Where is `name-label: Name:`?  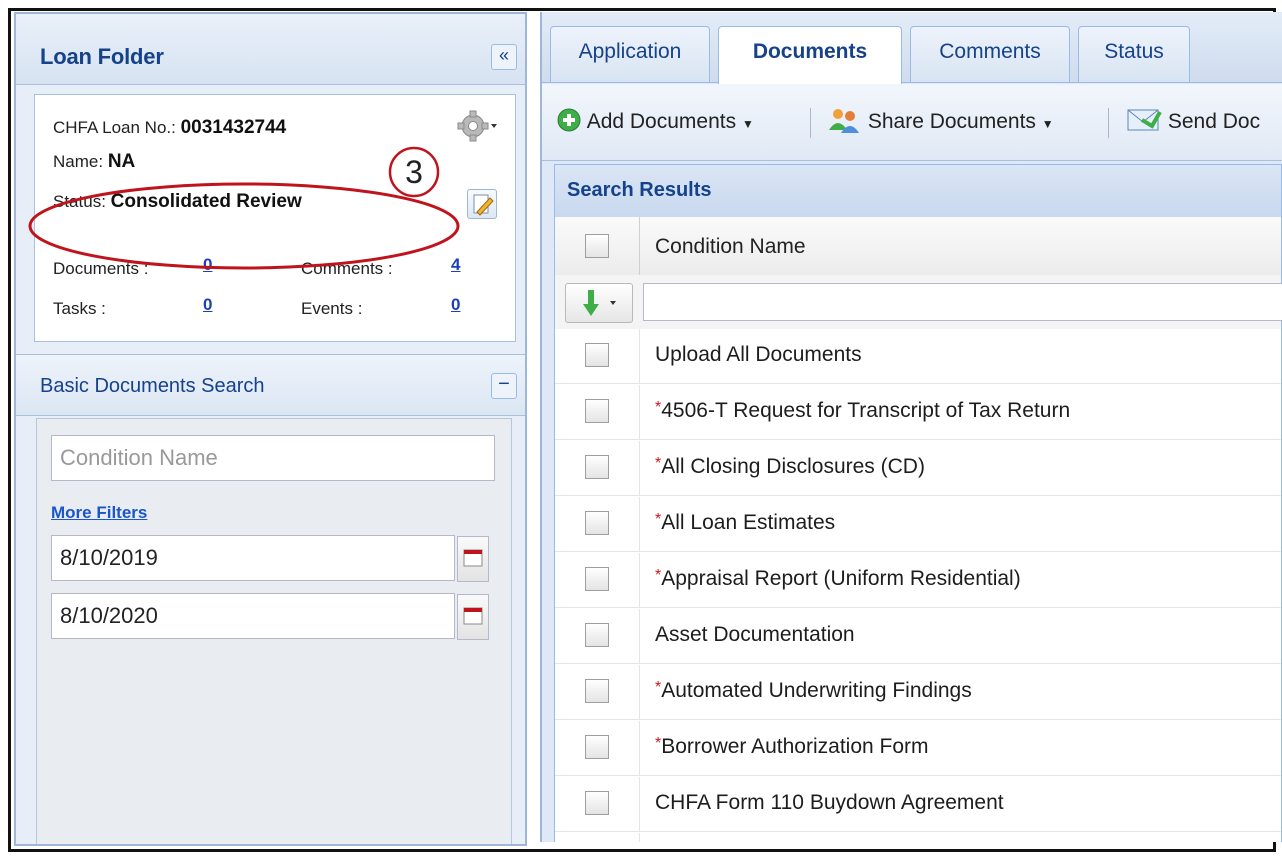 name-label: Name: is located at coordinates (78, 161).